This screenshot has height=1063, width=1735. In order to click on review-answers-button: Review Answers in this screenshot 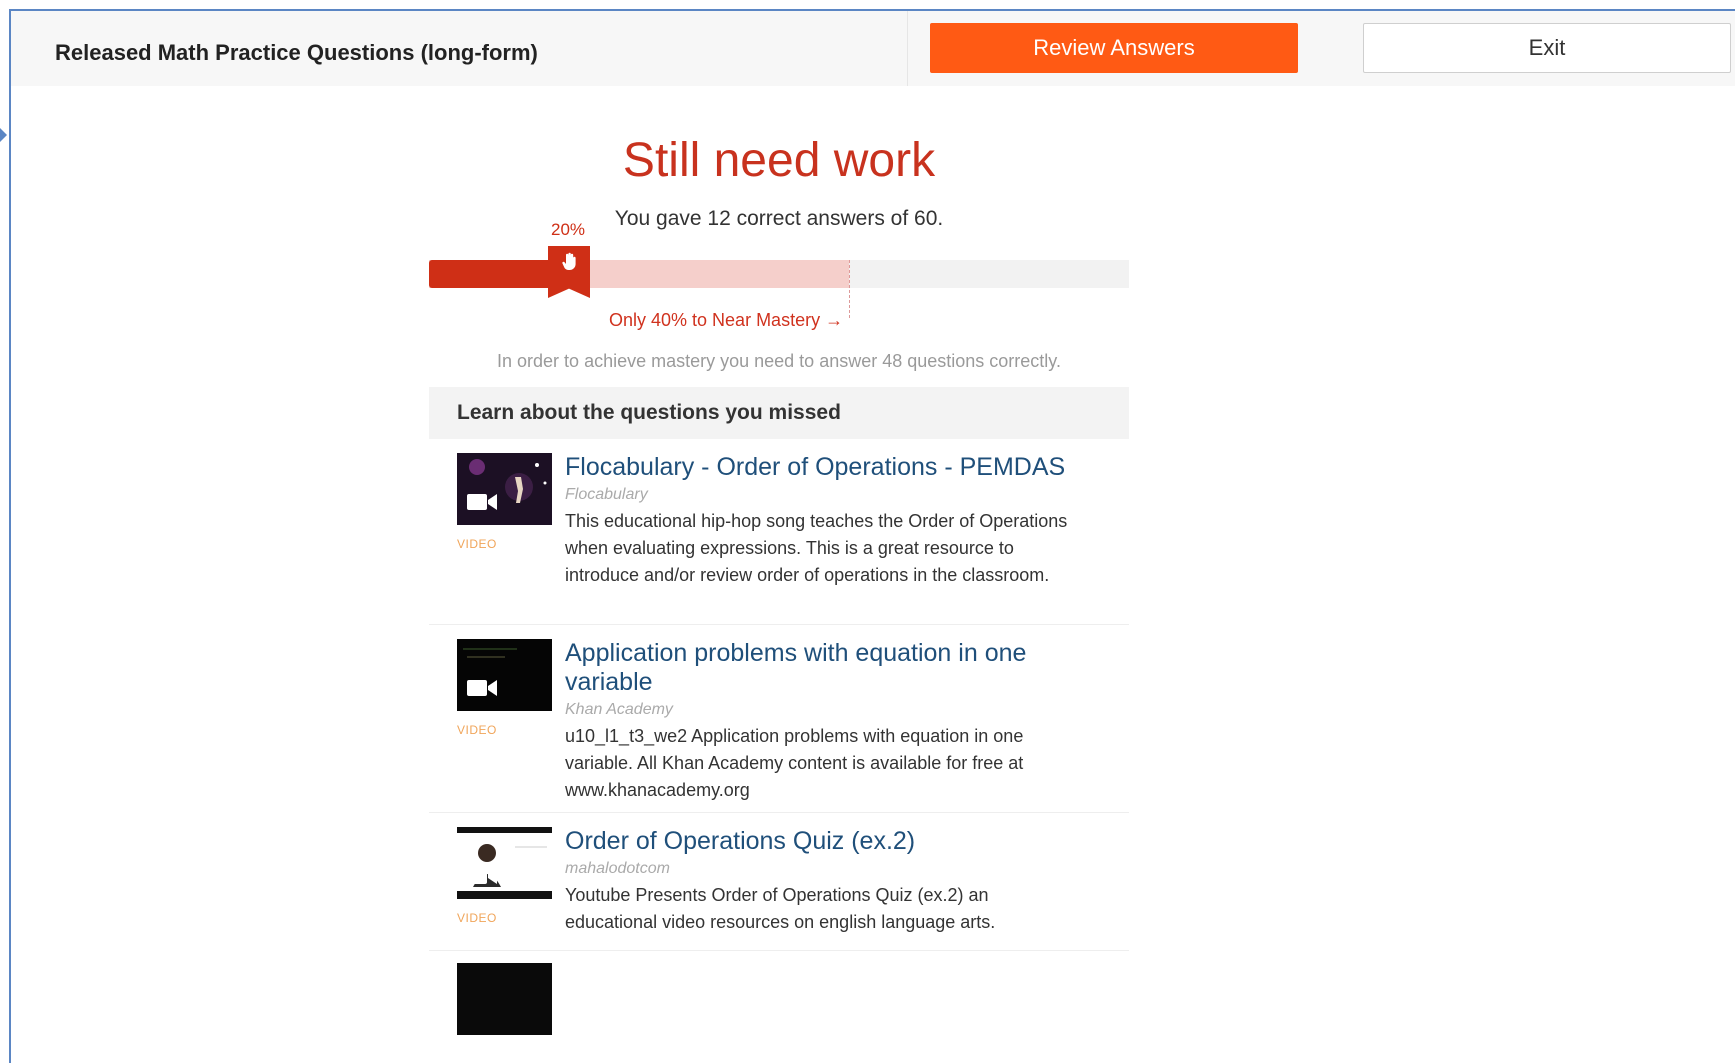, I will do `click(1114, 48)`.